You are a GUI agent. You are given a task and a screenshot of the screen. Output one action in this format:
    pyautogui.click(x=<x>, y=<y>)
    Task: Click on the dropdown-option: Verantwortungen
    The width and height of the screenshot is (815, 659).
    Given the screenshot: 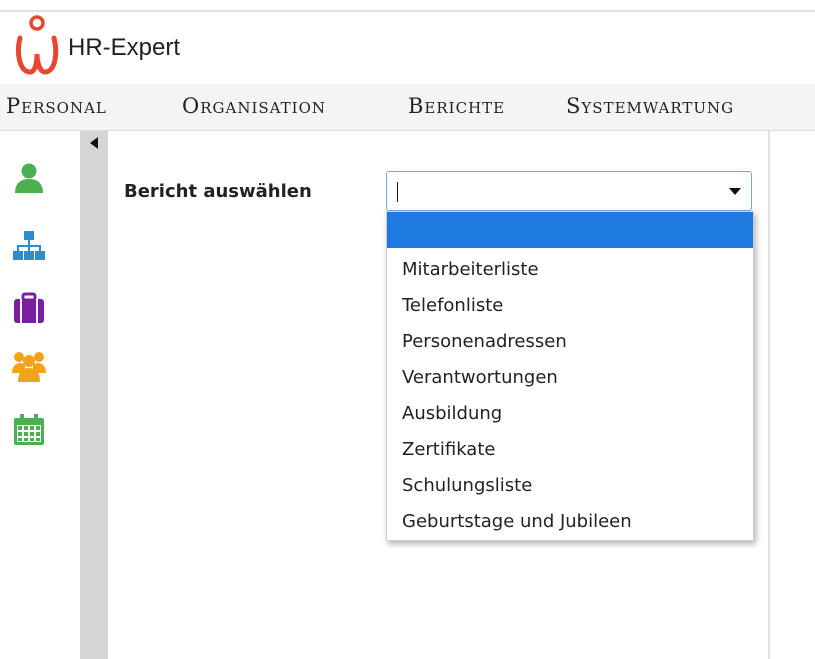 What is the action you would take?
    pyautogui.click(x=570, y=378)
    